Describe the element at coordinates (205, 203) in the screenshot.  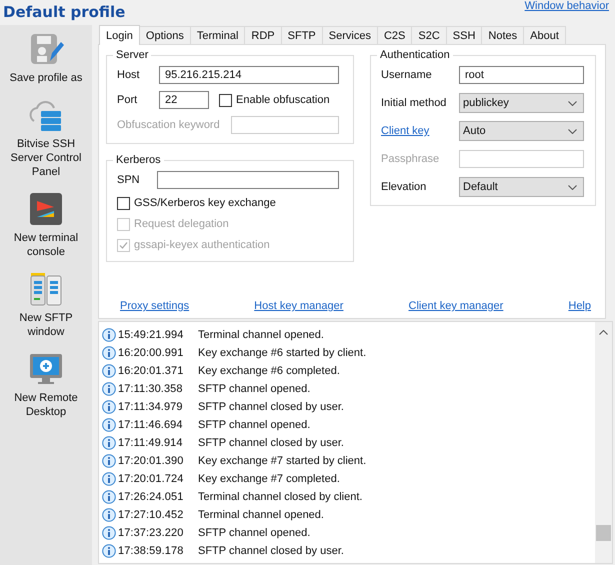
I see `checkbox-label: GSS/Kerberos key exchange` at that location.